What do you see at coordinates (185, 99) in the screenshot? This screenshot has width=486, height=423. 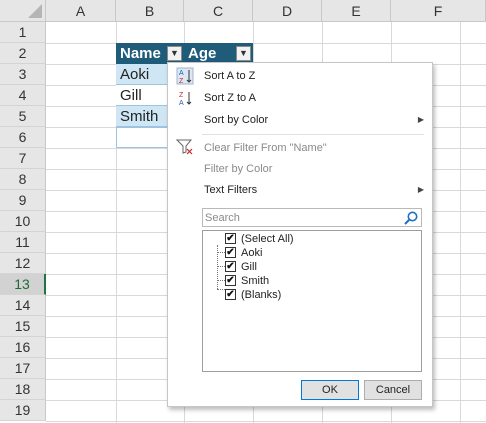 I see `sort-z-to-a-icon: Z A` at bounding box center [185, 99].